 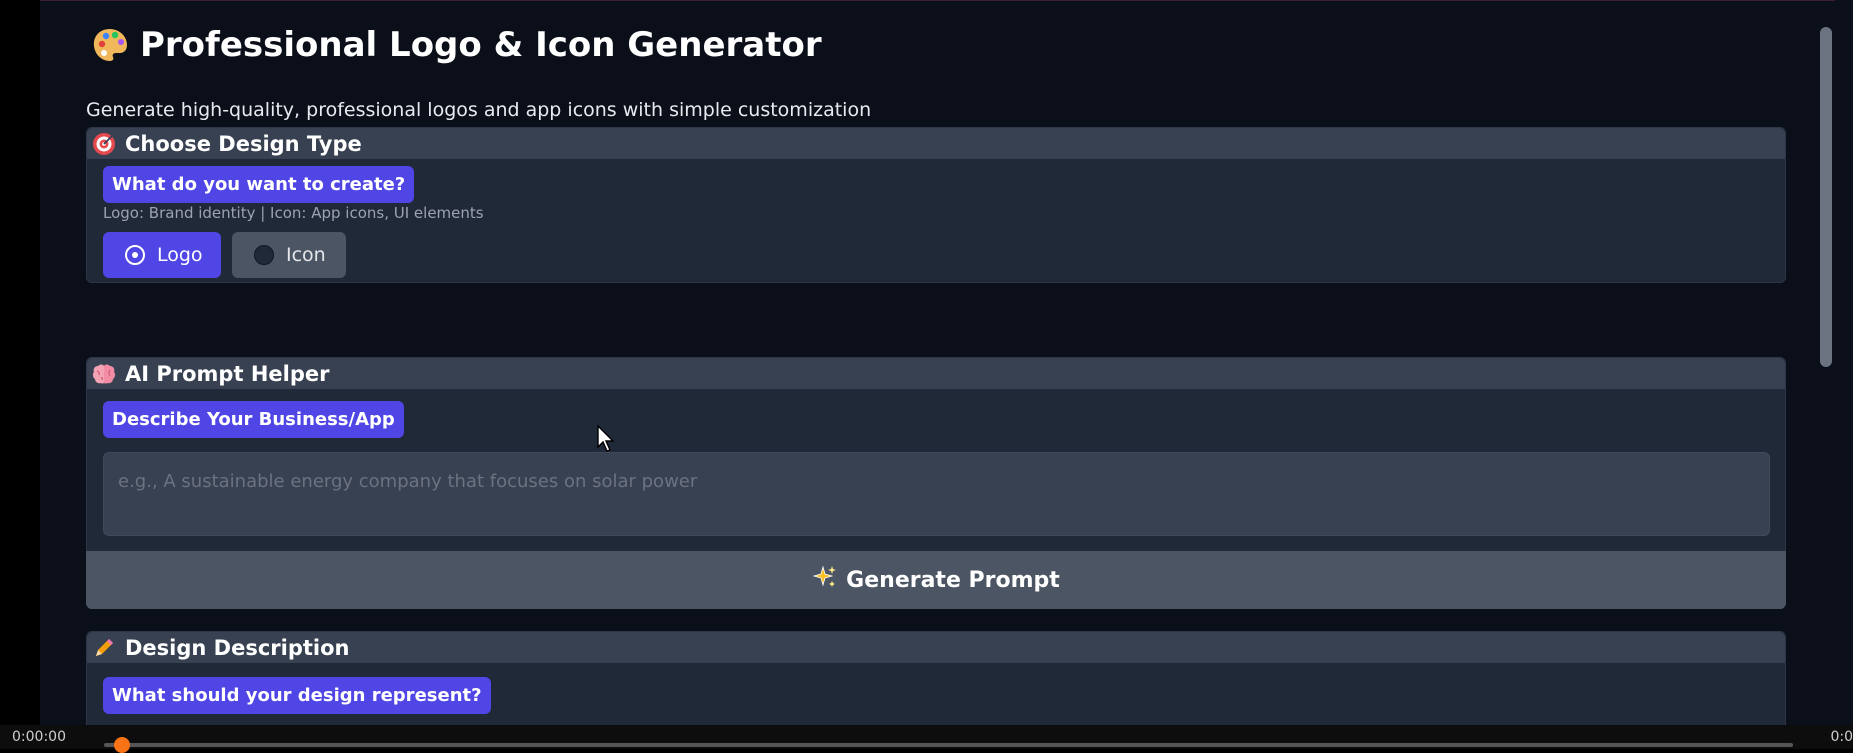 I want to click on radio-logo: Logo, so click(x=162, y=255).